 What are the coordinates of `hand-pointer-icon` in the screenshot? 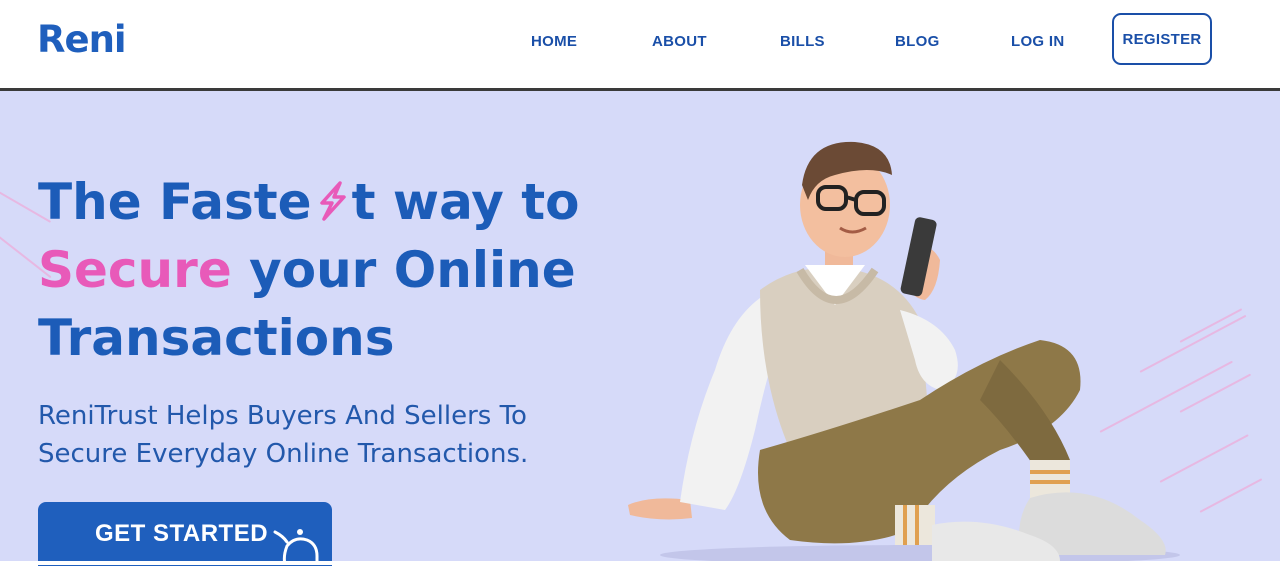 It's located at (296, 547).